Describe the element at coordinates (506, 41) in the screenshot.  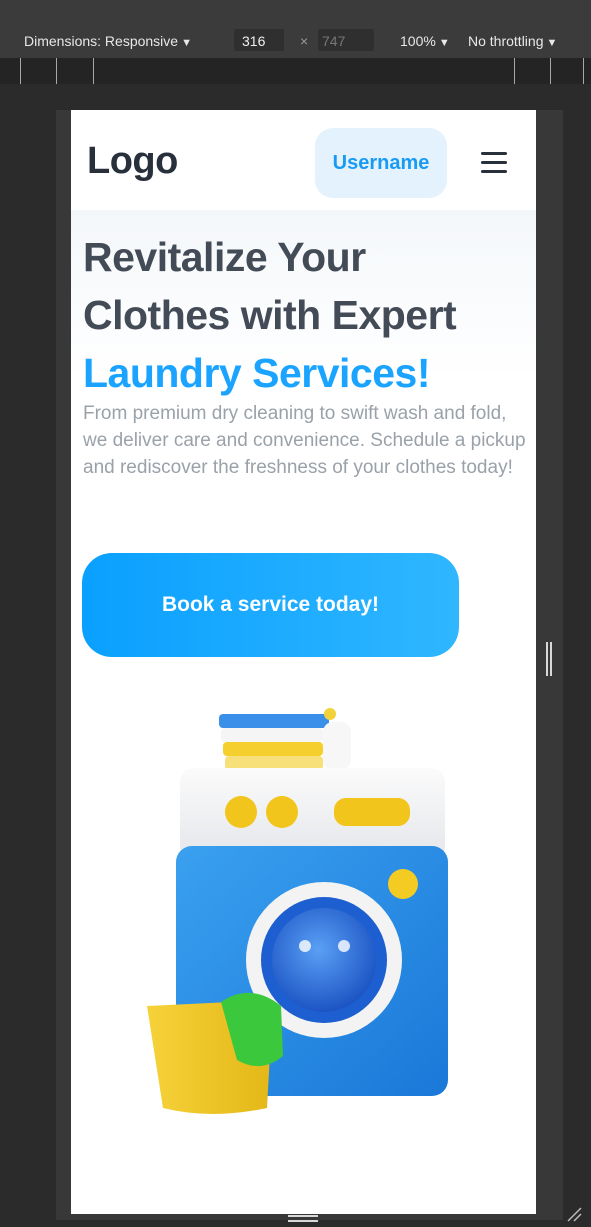
I see `throttling-label: No throttling` at that location.